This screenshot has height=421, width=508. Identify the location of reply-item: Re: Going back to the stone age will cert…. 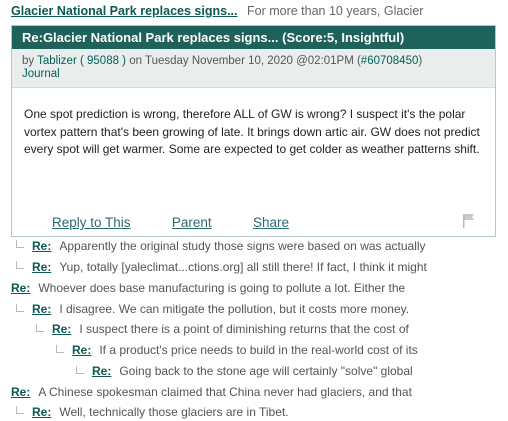
(252, 371).